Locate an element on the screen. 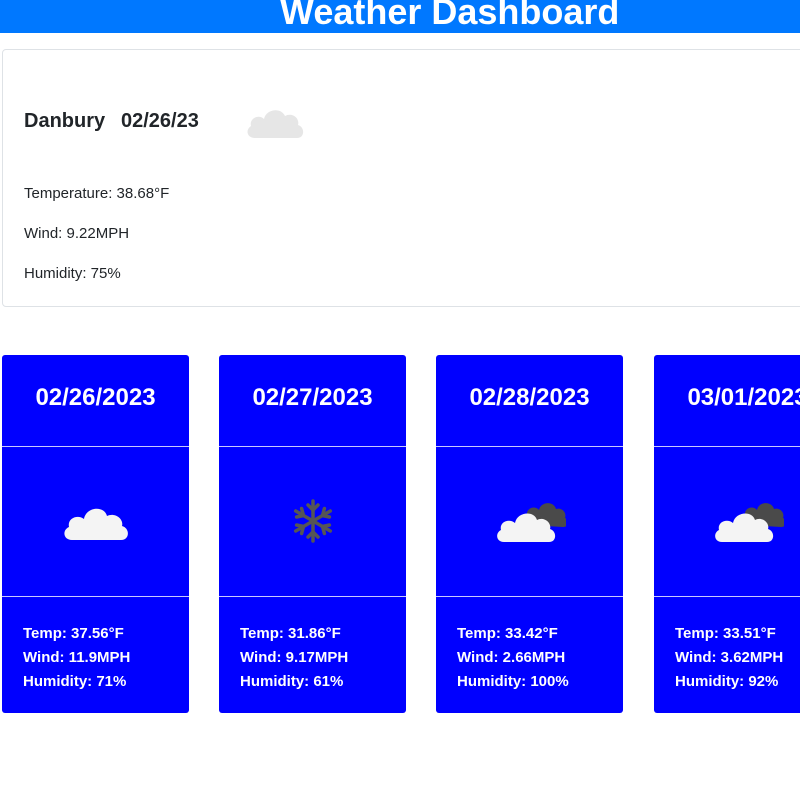  header-bar: Weather Dashboard is located at coordinates (400, 16).